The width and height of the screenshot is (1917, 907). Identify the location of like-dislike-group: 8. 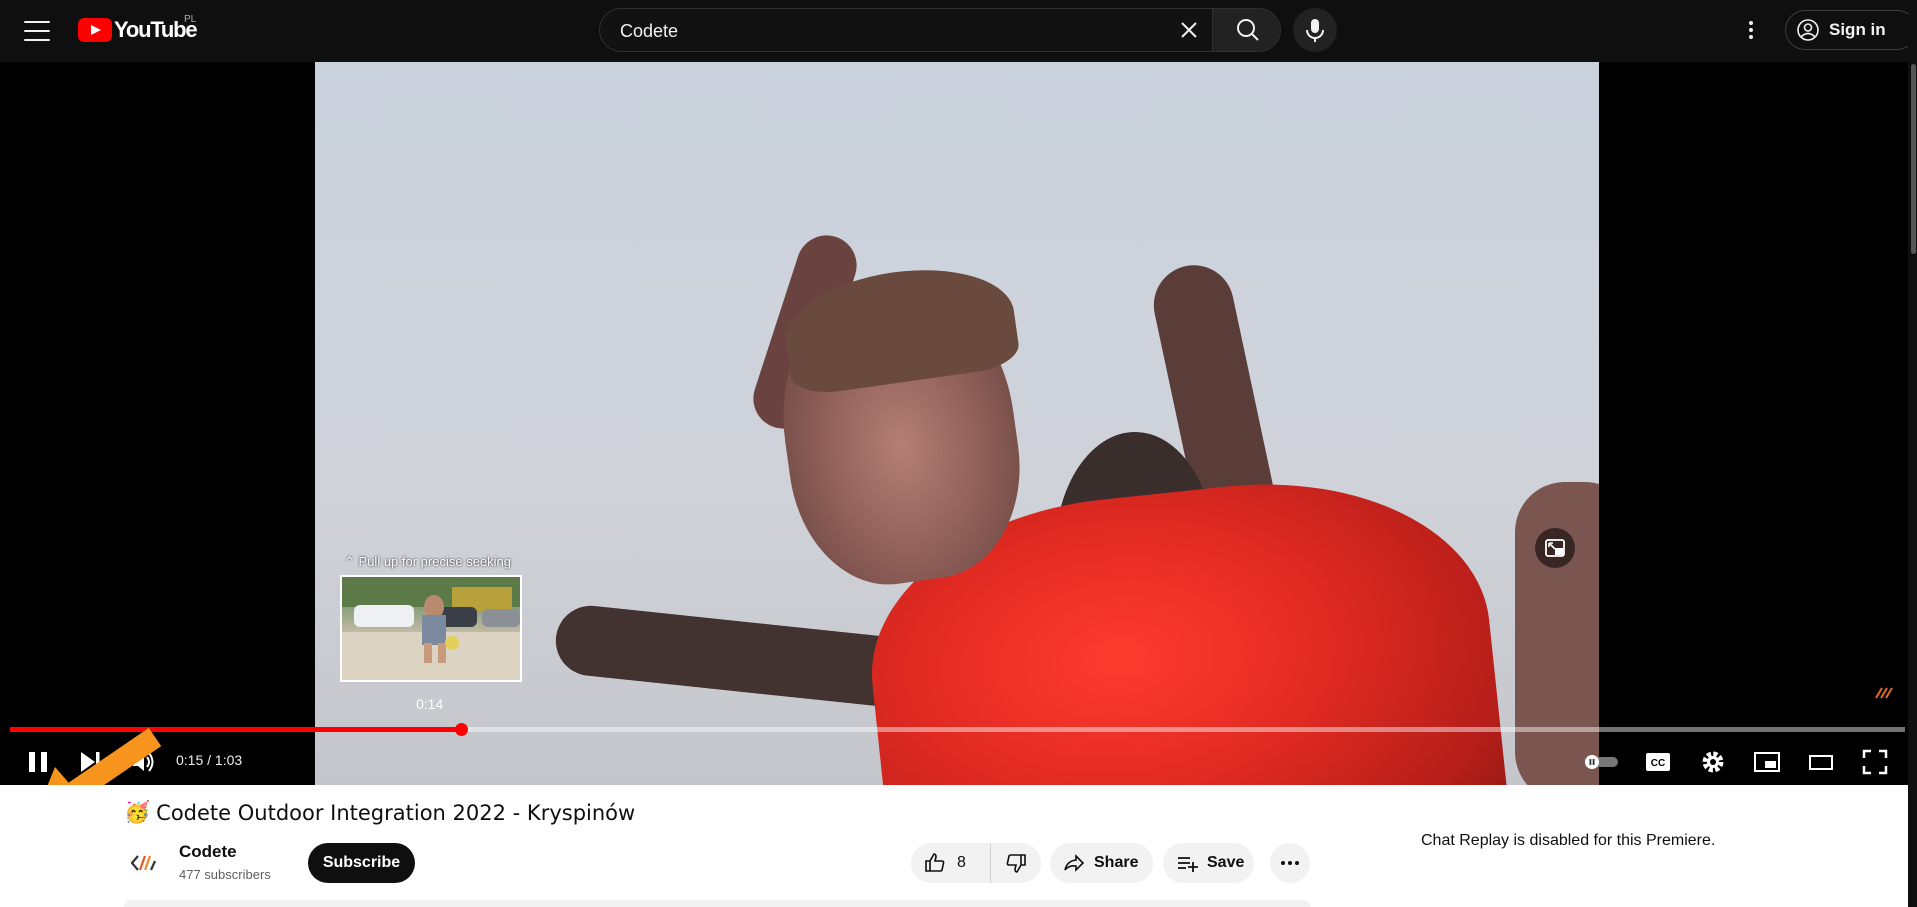
(976, 863).